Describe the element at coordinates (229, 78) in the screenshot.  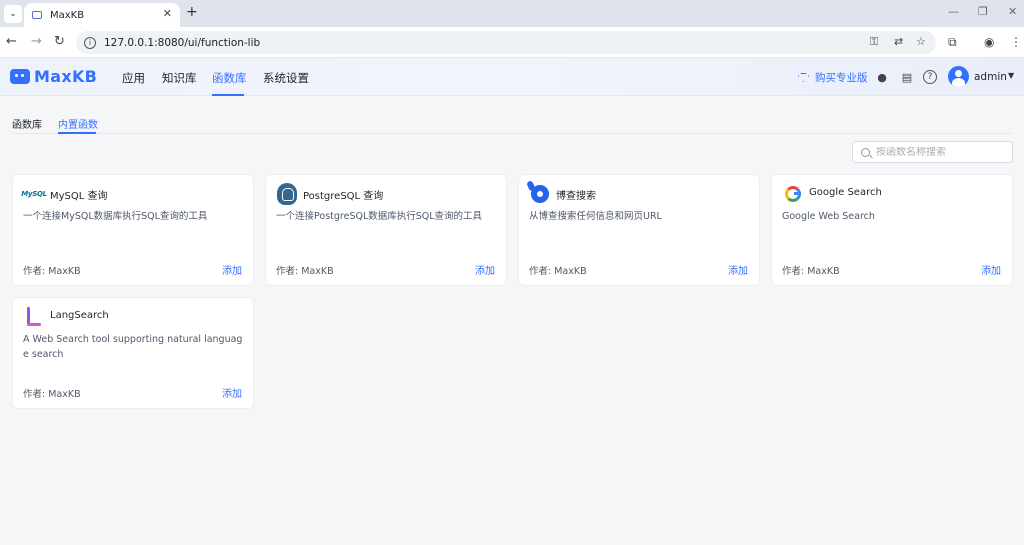
I see `nav-function-lib: 函数库` at that location.